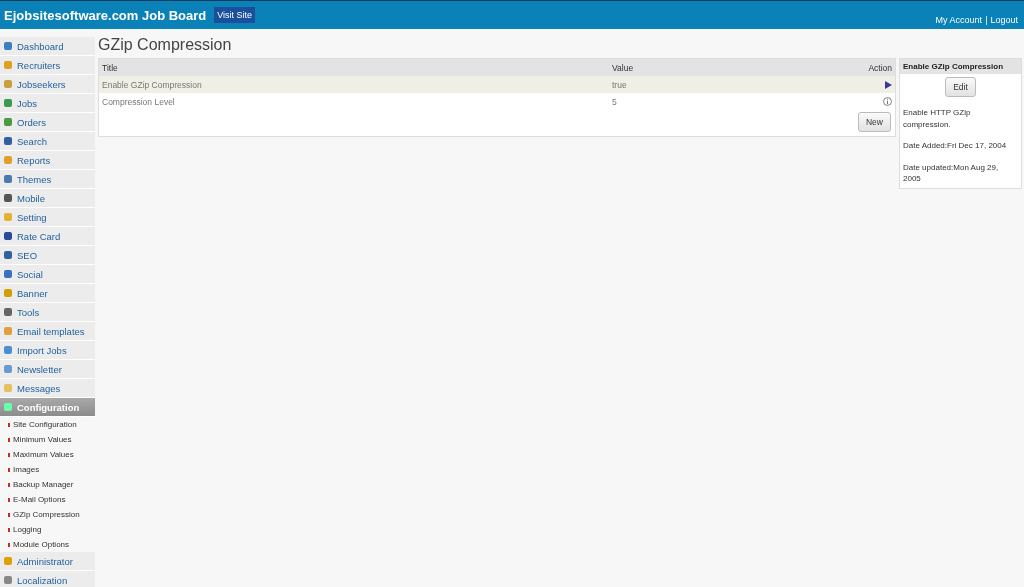 This screenshot has width=1024, height=587. I want to click on table-cell-text: 5, so click(615, 101).